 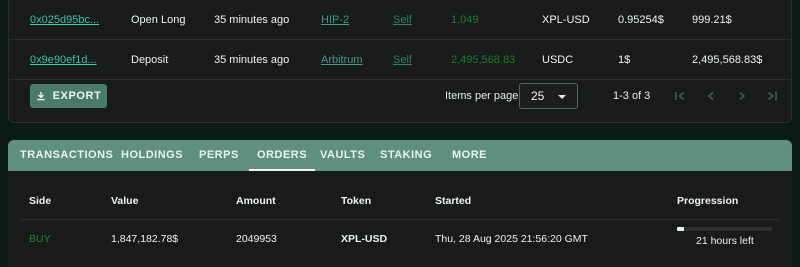 I want to click on items-per-page-label: Items per page:, so click(x=483, y=96).